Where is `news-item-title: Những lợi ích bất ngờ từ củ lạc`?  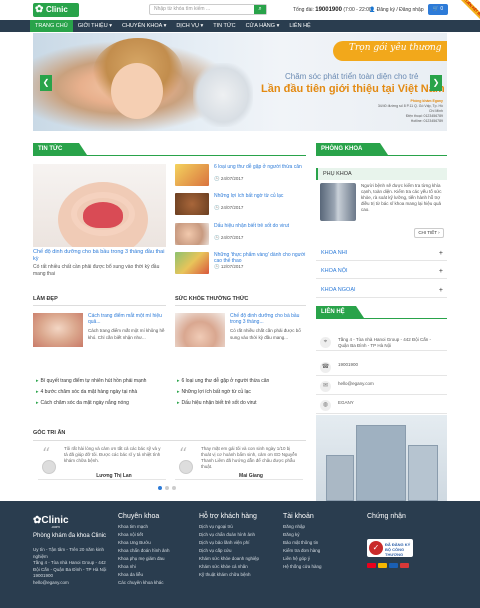
news-item-title: Những lợi ích bất ngờ từ củ lạc is located at coordinates (261, 196).